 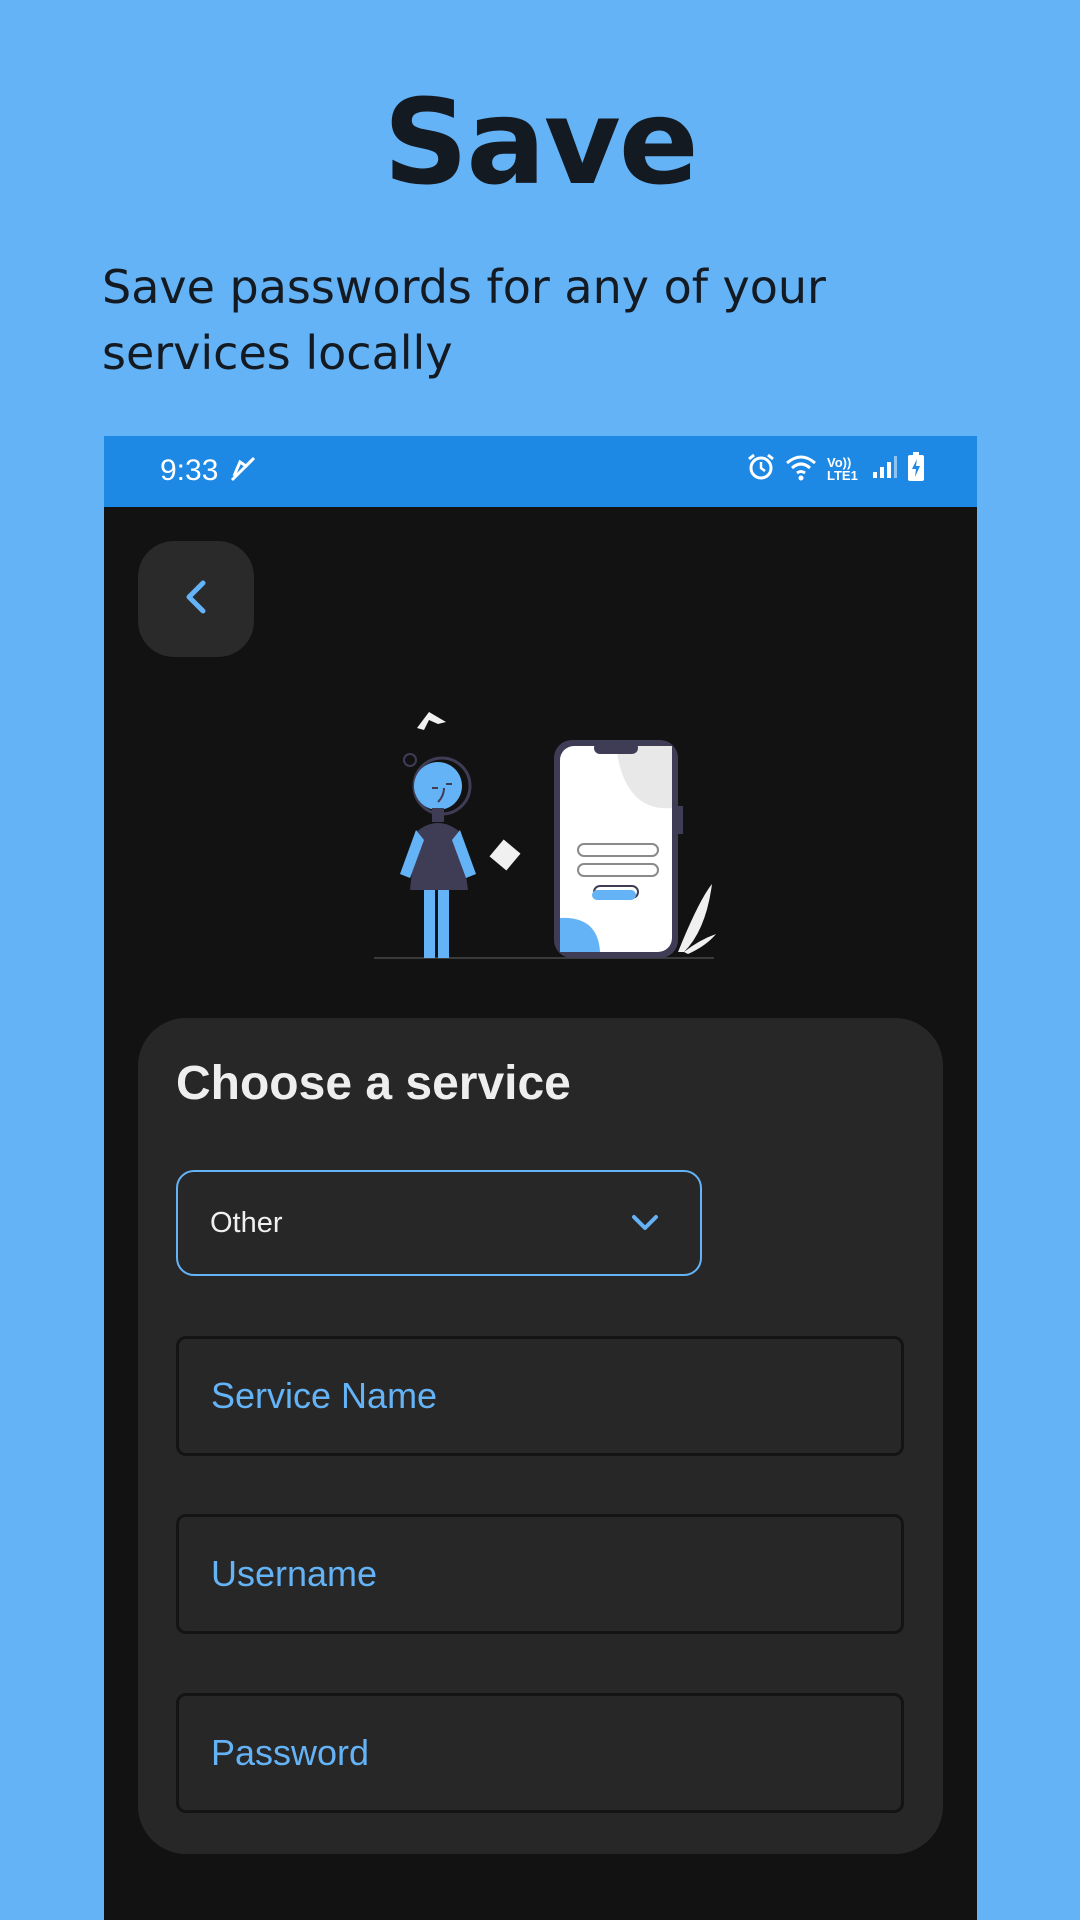 I want to click on service-type-dropdown: Other, so click(x=439, y=1223).